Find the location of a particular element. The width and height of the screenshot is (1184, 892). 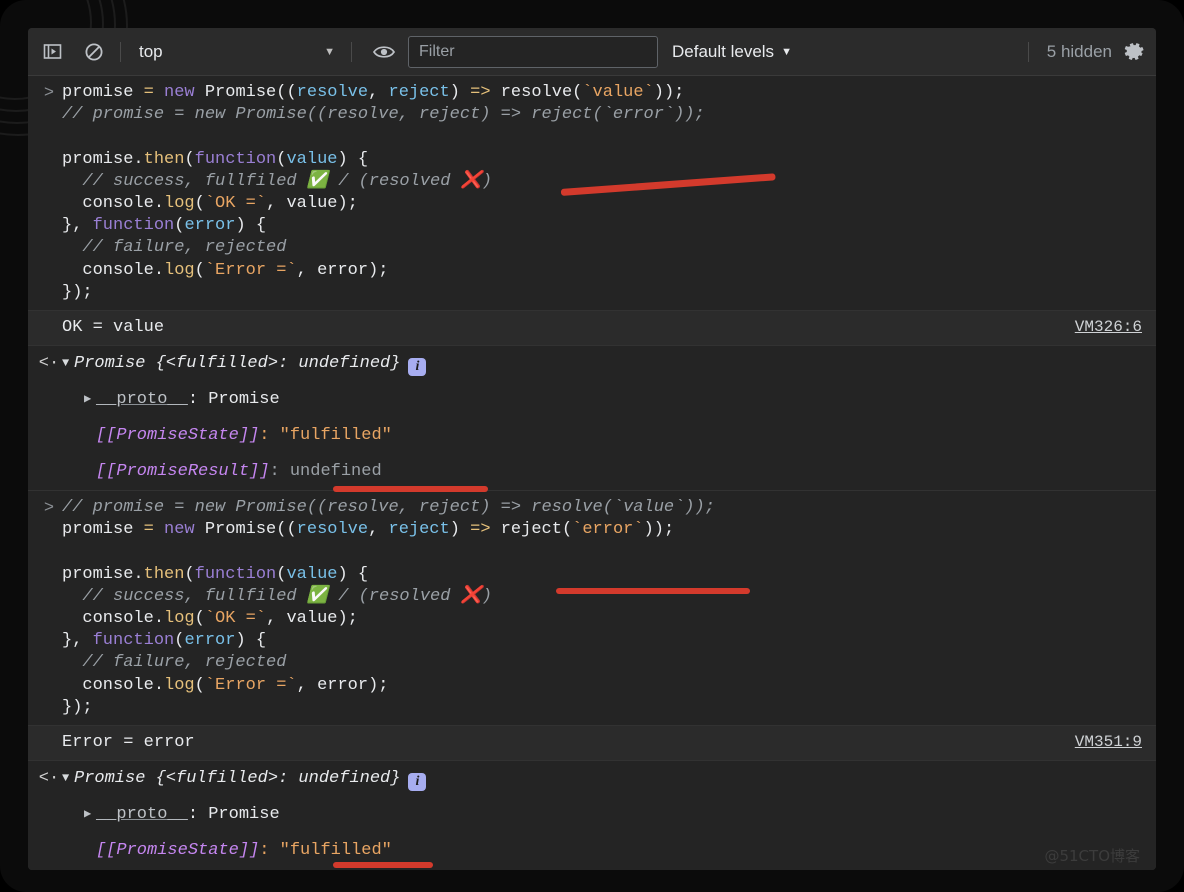

filter-input-wrapper is located at coordinates (533, 51).